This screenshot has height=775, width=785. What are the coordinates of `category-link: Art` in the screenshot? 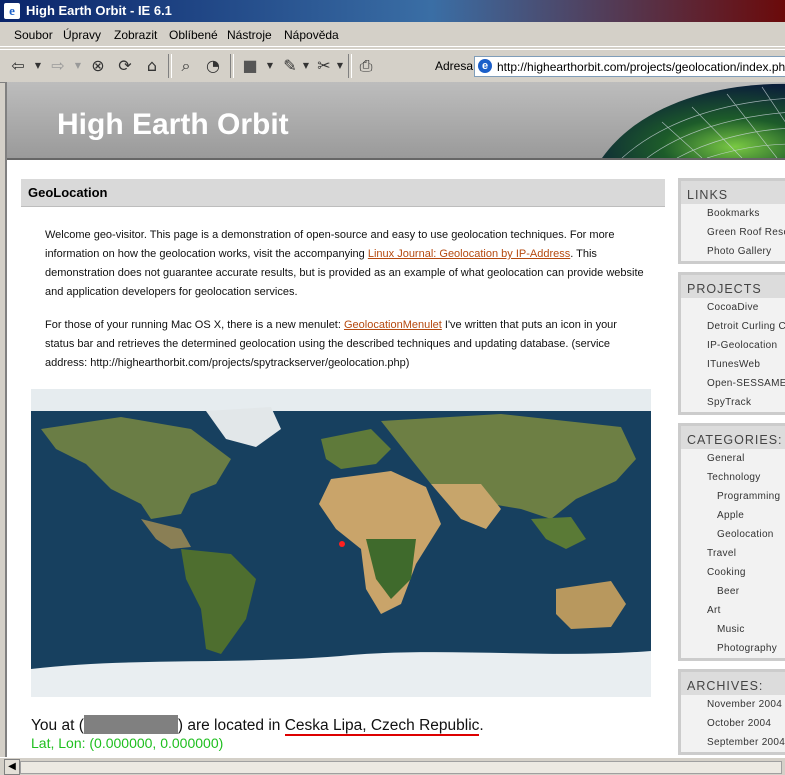 It's located at (733, 610).